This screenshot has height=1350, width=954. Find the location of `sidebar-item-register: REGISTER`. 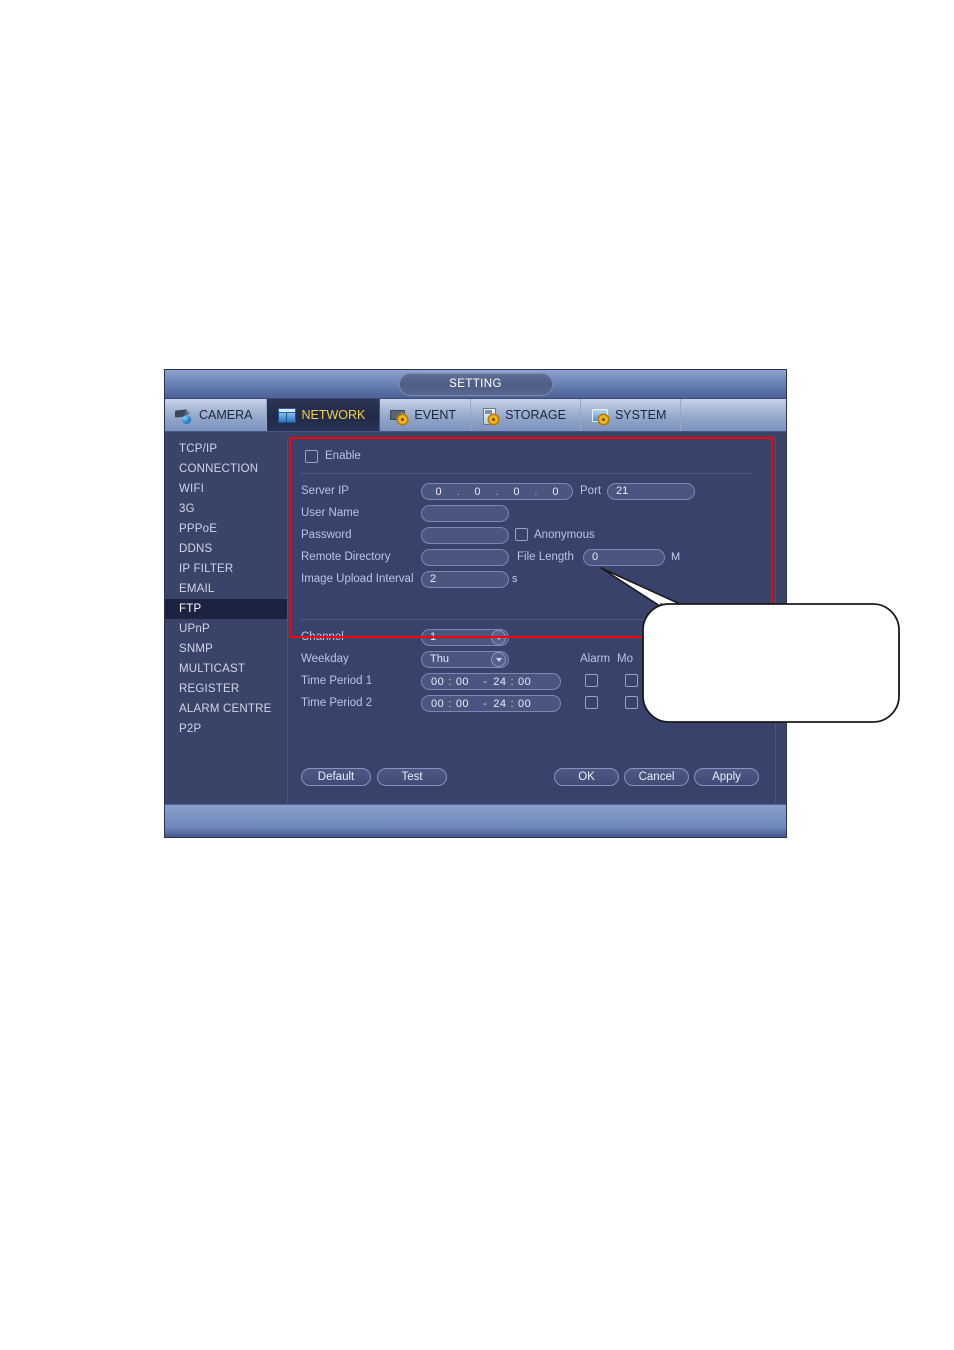

sidebar-item-register: REGISTER is located at coordinates (226, 689).